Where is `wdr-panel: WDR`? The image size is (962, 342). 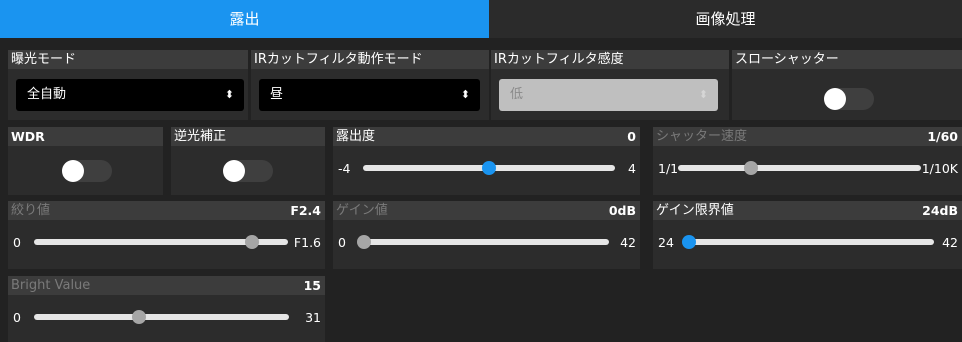 wdr-panel: WDR is located at coordinates (85, 161).